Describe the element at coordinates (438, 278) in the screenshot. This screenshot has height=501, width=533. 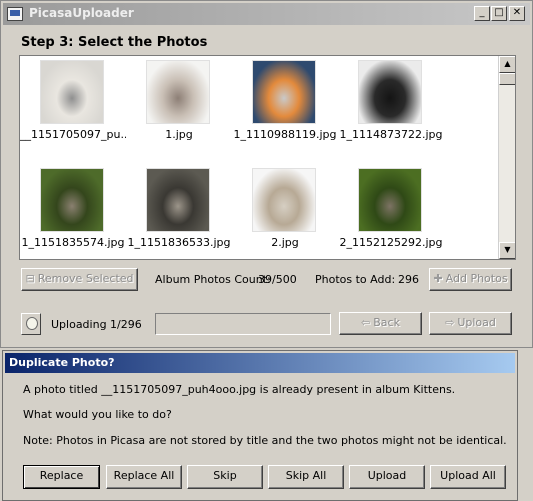
I see `plus-icon: ✚` at that location.